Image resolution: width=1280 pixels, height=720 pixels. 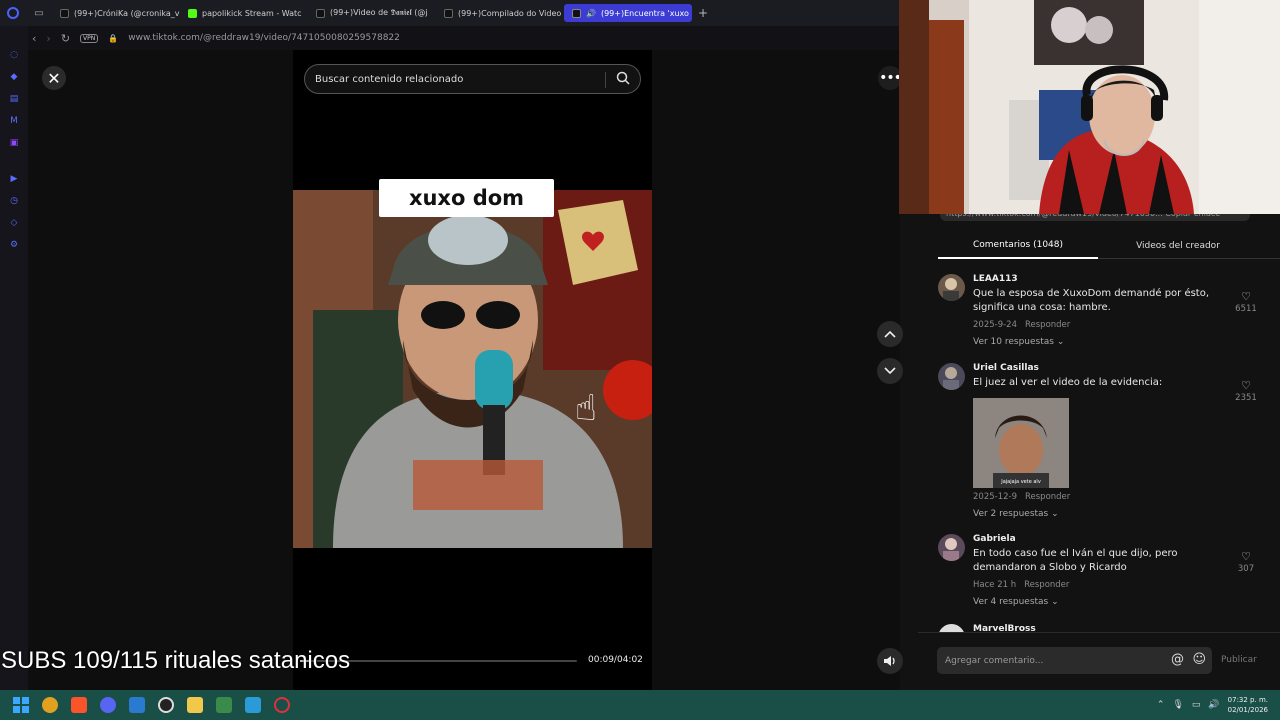 What do you see at coordinates (14, 77) in the screenshot?
I see `crypto-wallet-icon: ◆` at bounding box center [14, 77].